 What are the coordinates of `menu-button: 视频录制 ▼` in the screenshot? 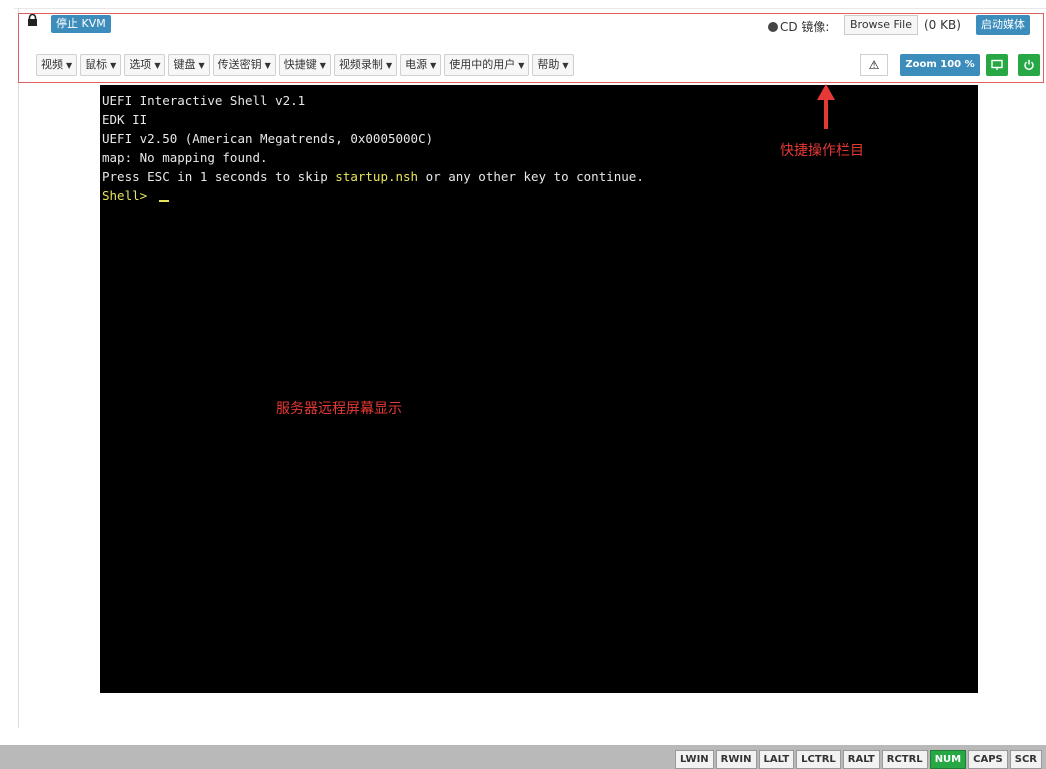 It's located at (365, 65).